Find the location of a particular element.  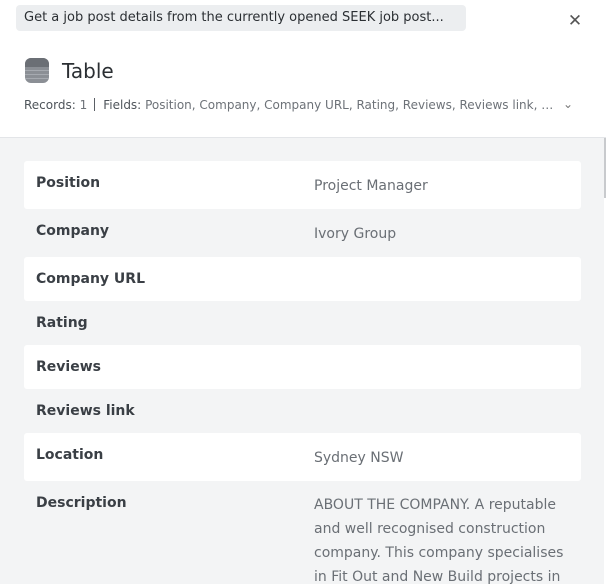

field-key: Company URL is located at coordinates (90, 279).